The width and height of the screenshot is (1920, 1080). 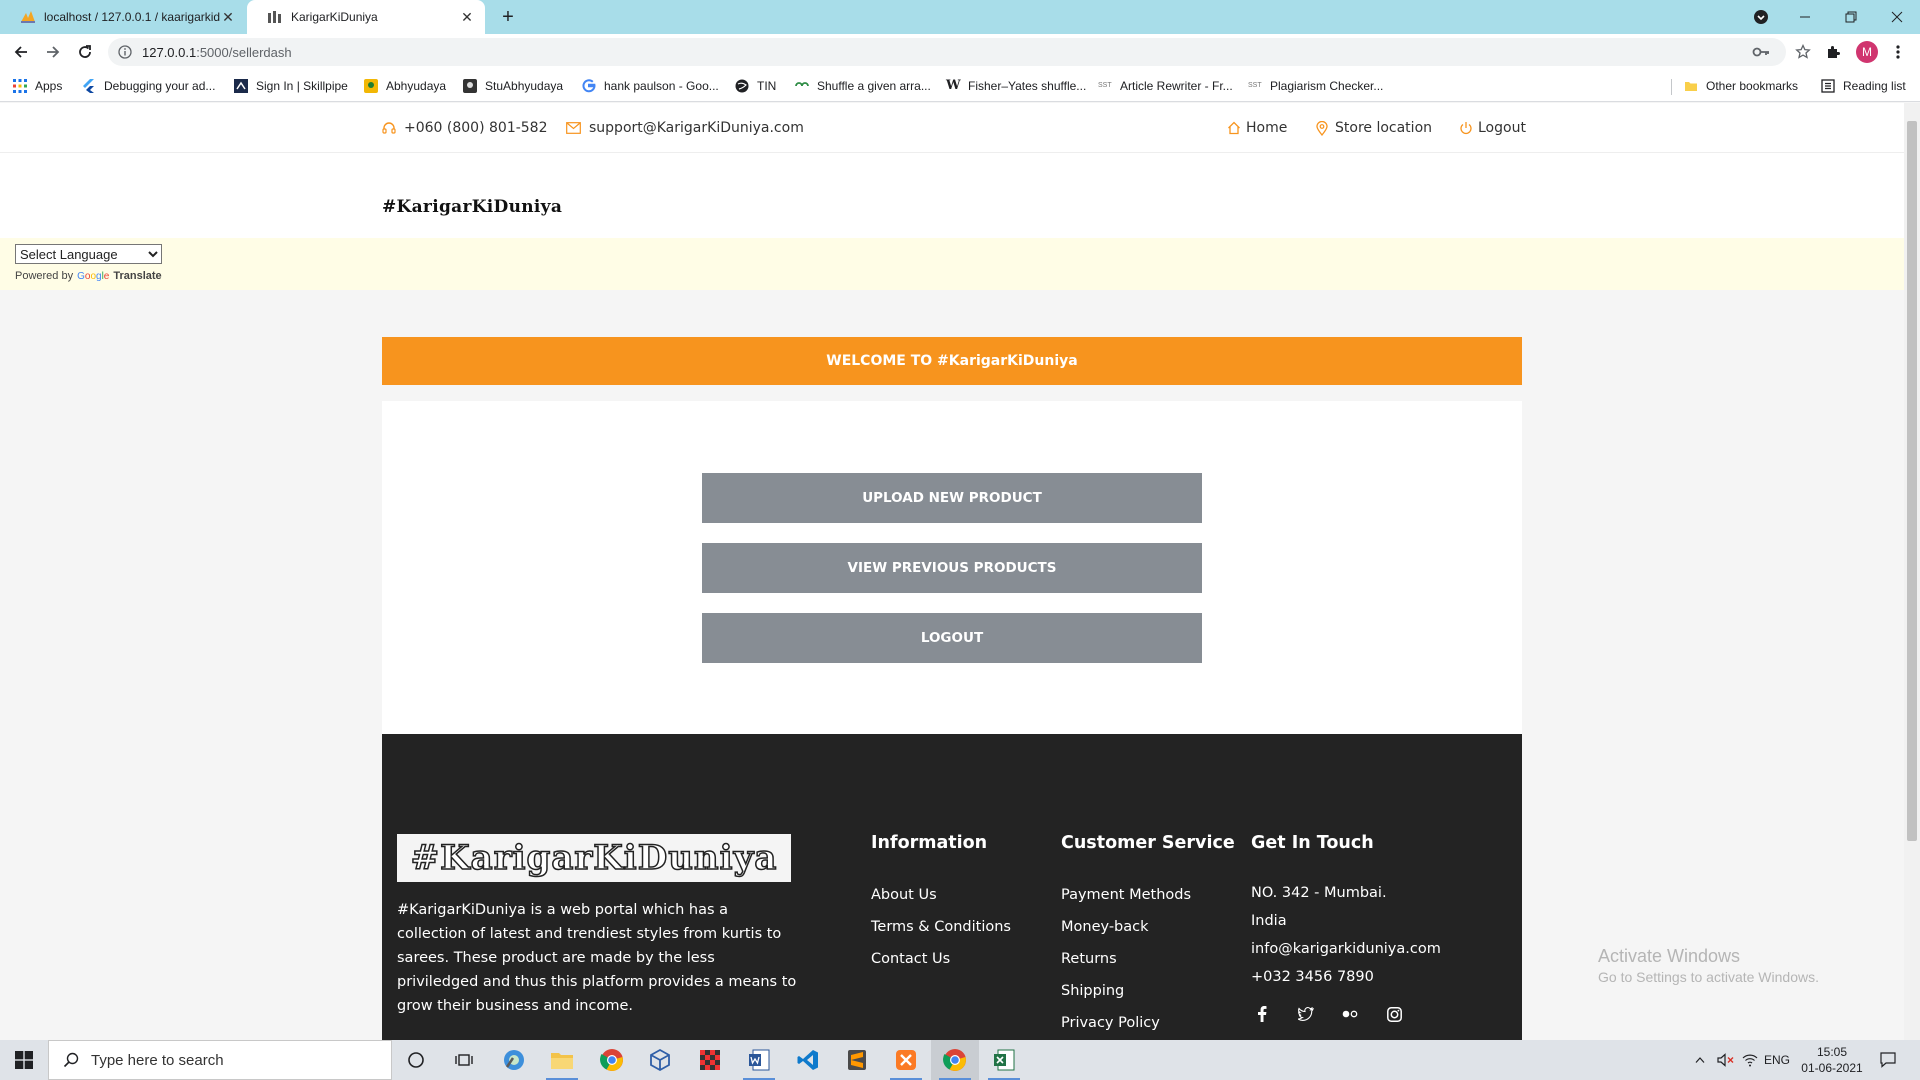 What do you see at coordinates (941, 959) in the screenshot?
I see `footer-link-contact-us: Contact Us` at bounding box center [941, 959].